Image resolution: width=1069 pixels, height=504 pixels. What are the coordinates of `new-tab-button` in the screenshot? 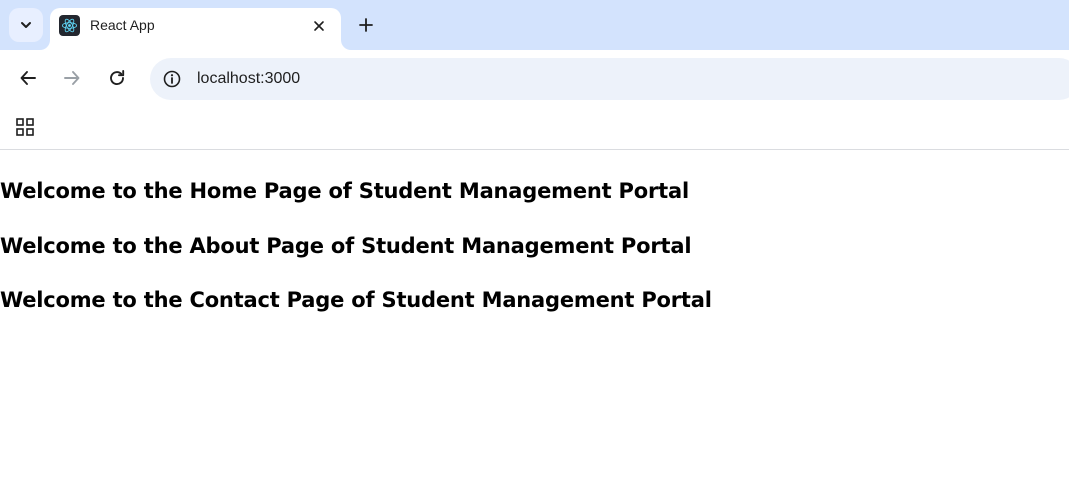 It's located at (366, 25).